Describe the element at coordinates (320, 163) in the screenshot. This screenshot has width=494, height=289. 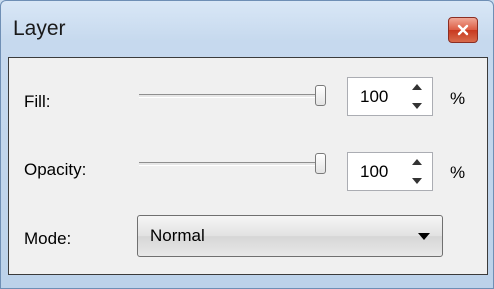
I see `opacity-slider-thumb` at that location.